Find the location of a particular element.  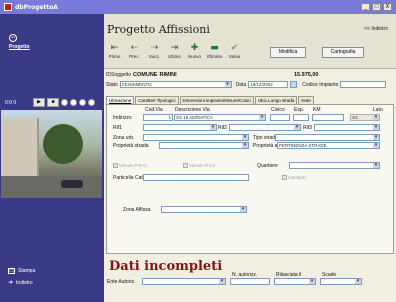

zona-urb-select is located at coordinates (196, 137).